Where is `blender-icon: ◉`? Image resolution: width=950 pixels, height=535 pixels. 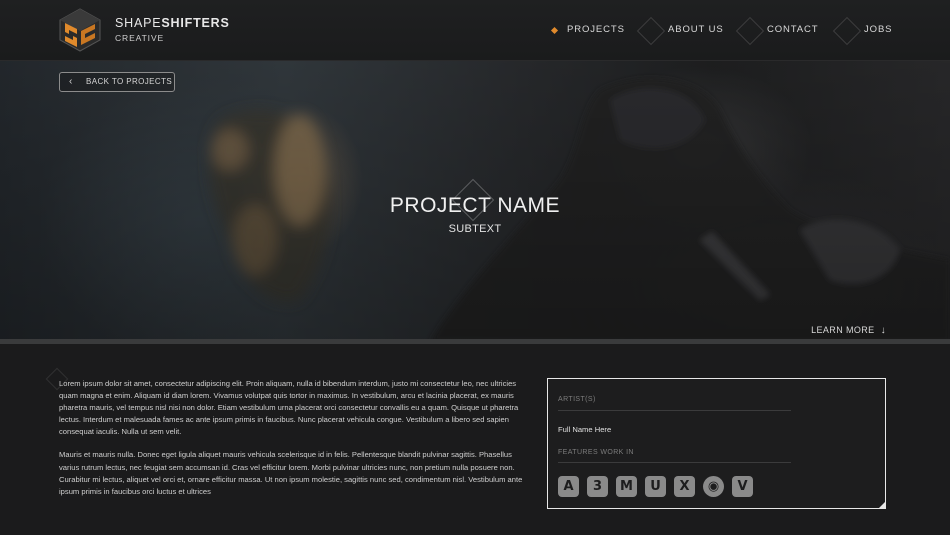 blender-icon: ◉ is located at coordinates (713, 486).